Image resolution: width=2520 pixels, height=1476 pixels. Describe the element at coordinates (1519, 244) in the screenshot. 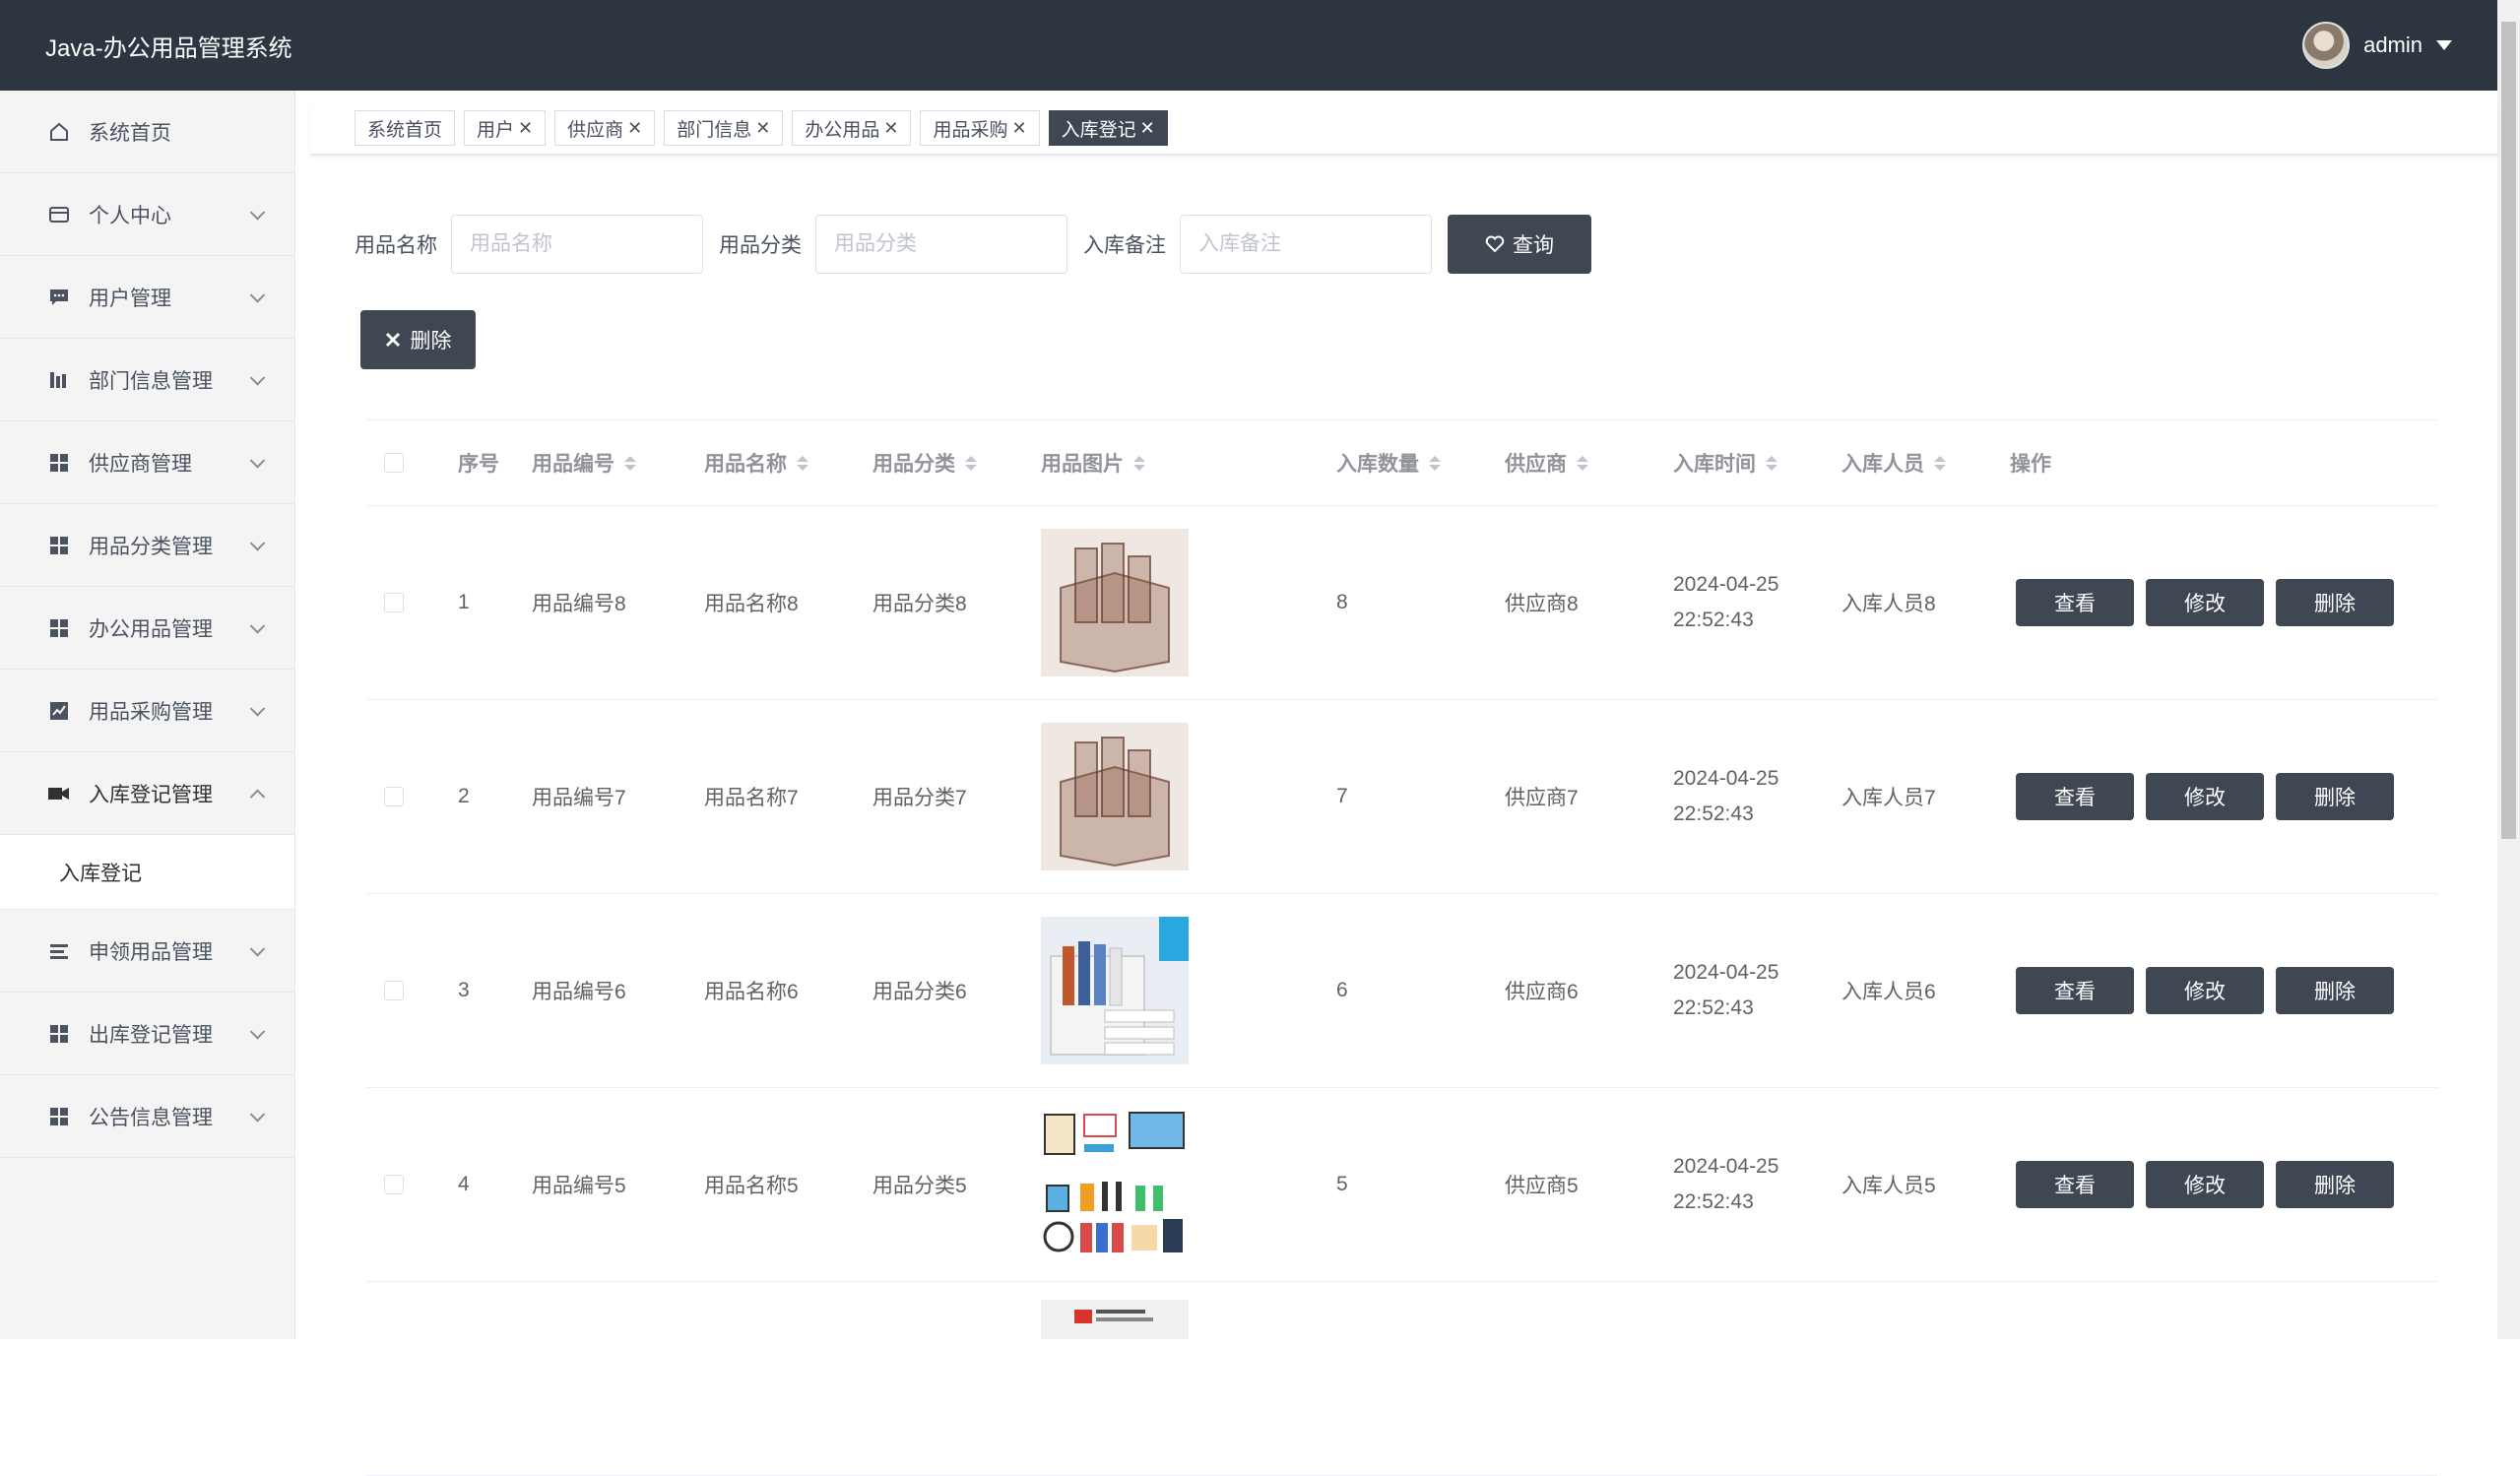

I see `query-button: 查询` at that location.